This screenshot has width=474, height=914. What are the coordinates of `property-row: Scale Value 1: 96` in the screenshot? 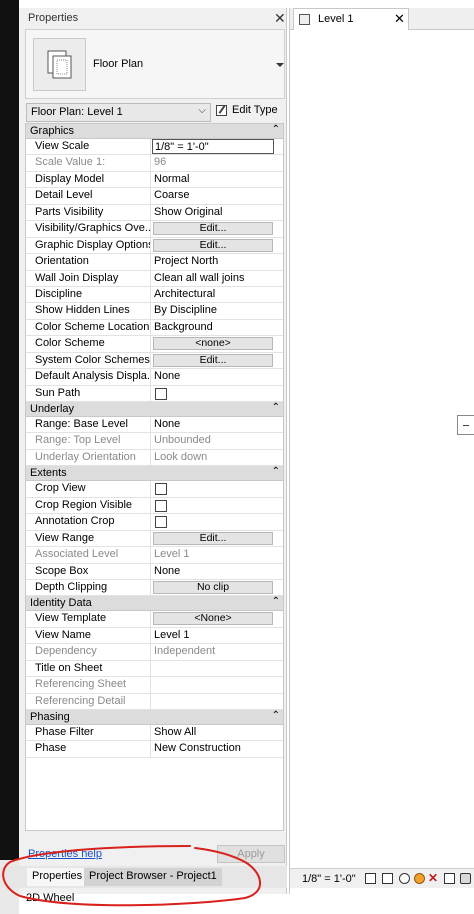 It's located at (154, 163).